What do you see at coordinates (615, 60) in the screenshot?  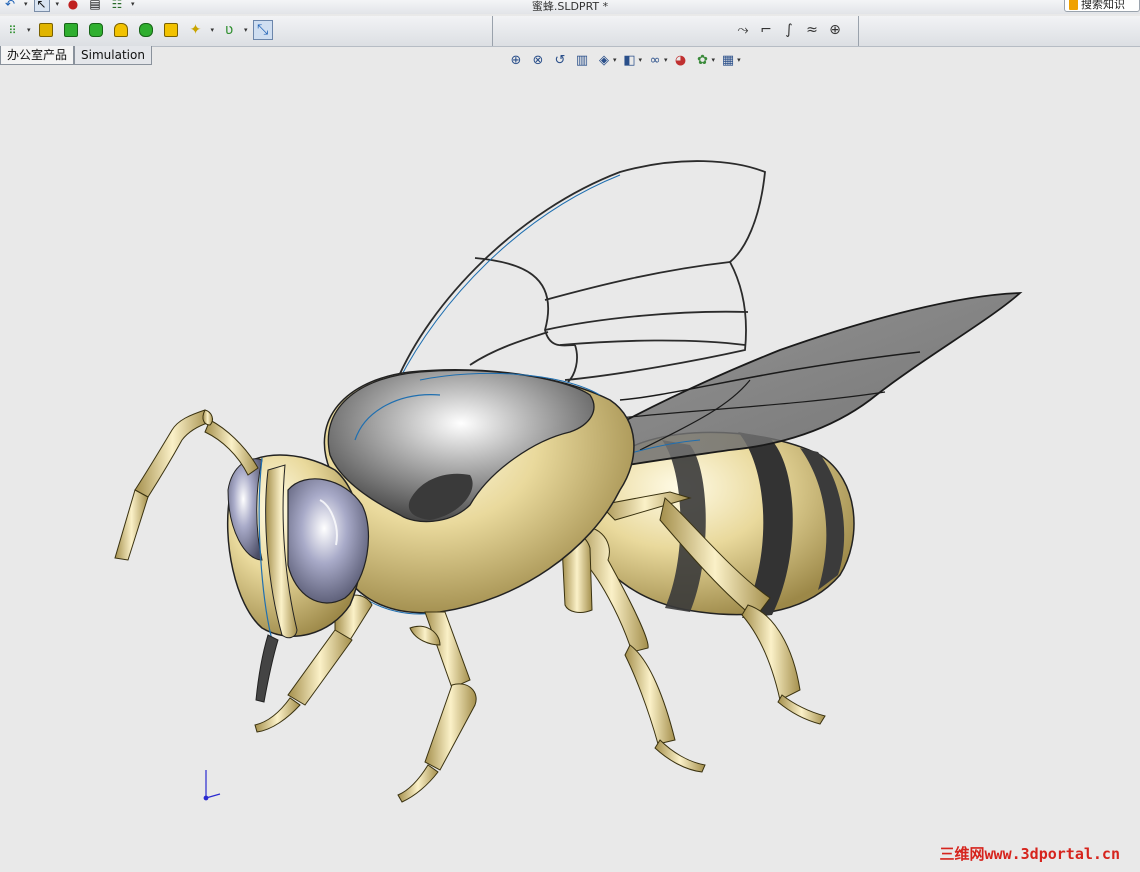 I see `orientation-dropdown: ▾` at bounding box center [615, 60].